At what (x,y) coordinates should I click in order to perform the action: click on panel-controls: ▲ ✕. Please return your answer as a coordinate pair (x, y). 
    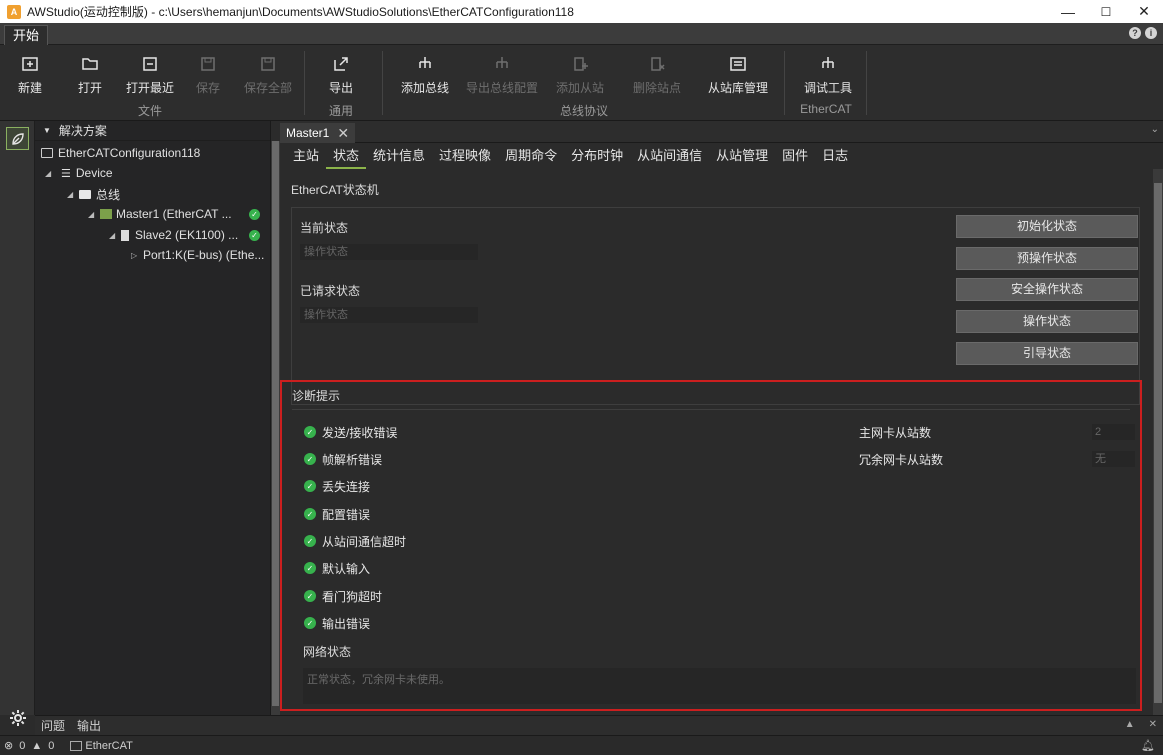
    Looking at the image, I should click on (1141, 724).